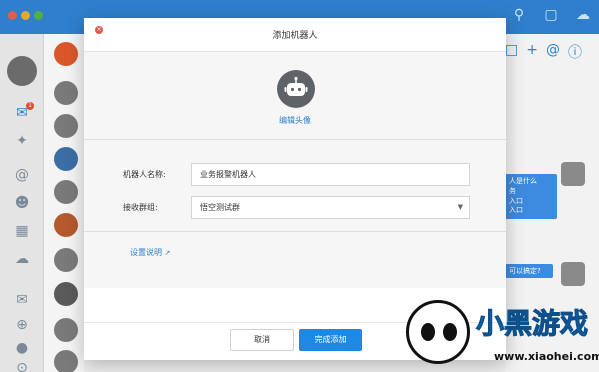 The height and width of the screenshot is (372, 599). Describe the element at coordinates (543, 52) in the screenshot. I see `chat-toolbar: □ + @ ⓘ` at that location.